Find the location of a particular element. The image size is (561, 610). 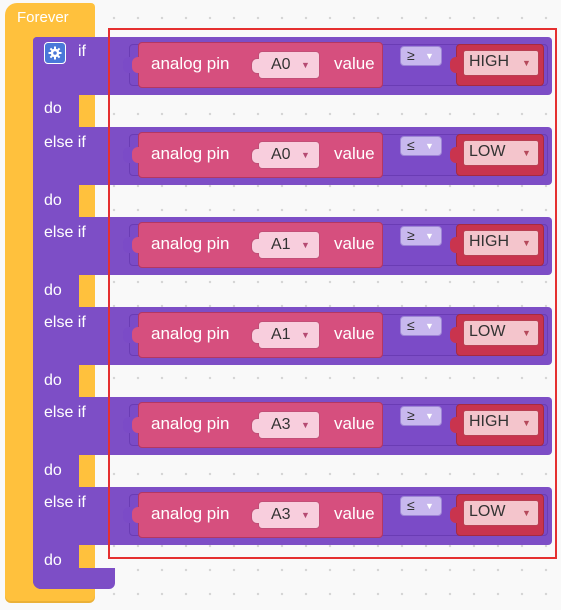

gear-icon is located at coordinates (55, 53).